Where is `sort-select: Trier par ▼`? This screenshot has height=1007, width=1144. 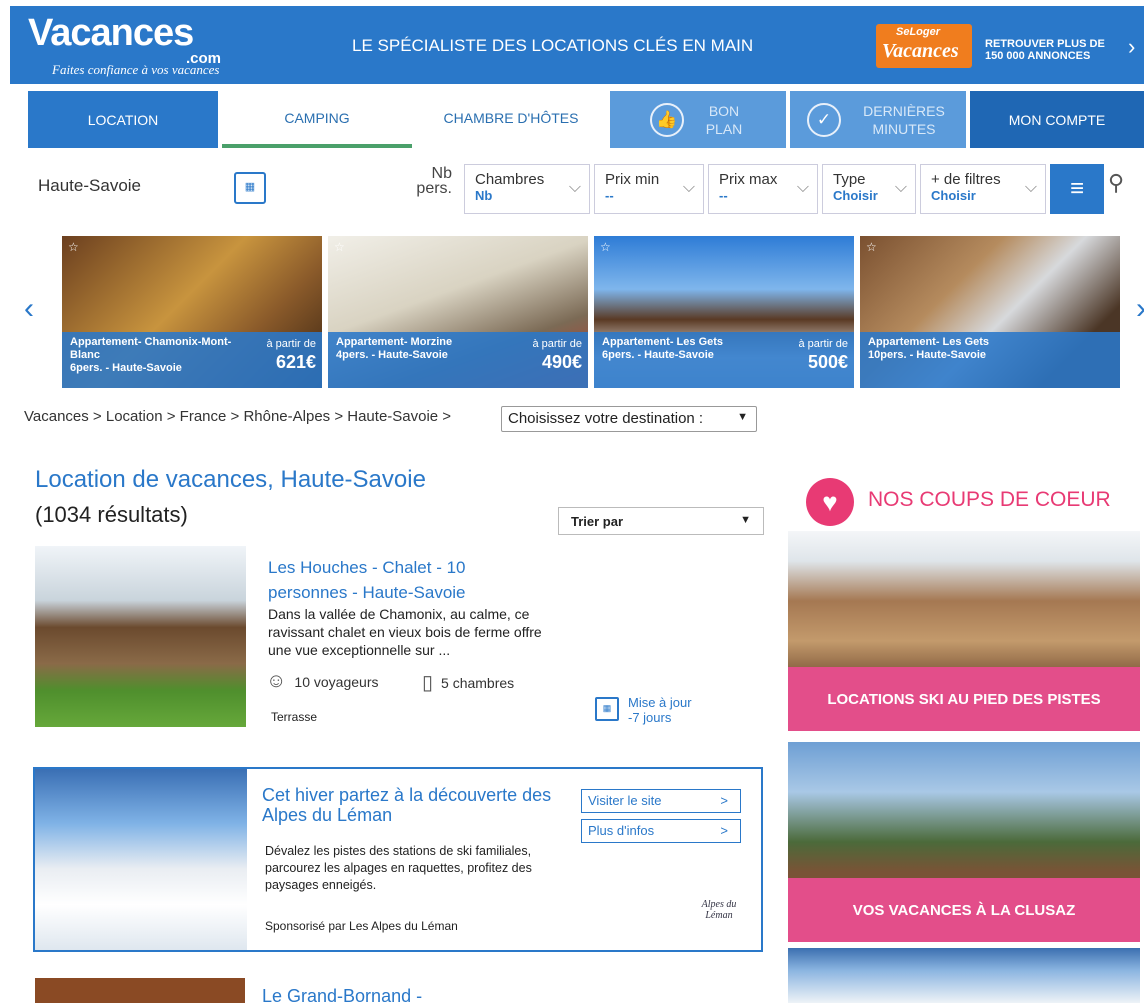
sort-select: Trier par ▼ is located at coordinates (661, 521).